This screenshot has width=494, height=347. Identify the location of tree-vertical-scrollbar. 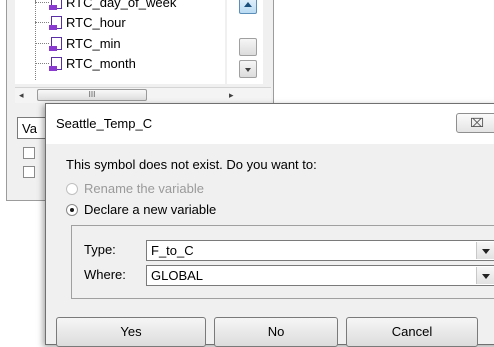
(245, 42).